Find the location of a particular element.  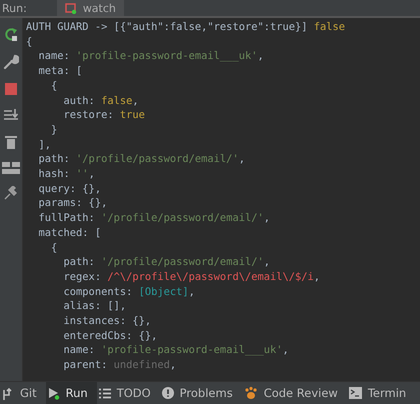

console-line: enteredCbs: {}, is located at coordinates (110, 336).